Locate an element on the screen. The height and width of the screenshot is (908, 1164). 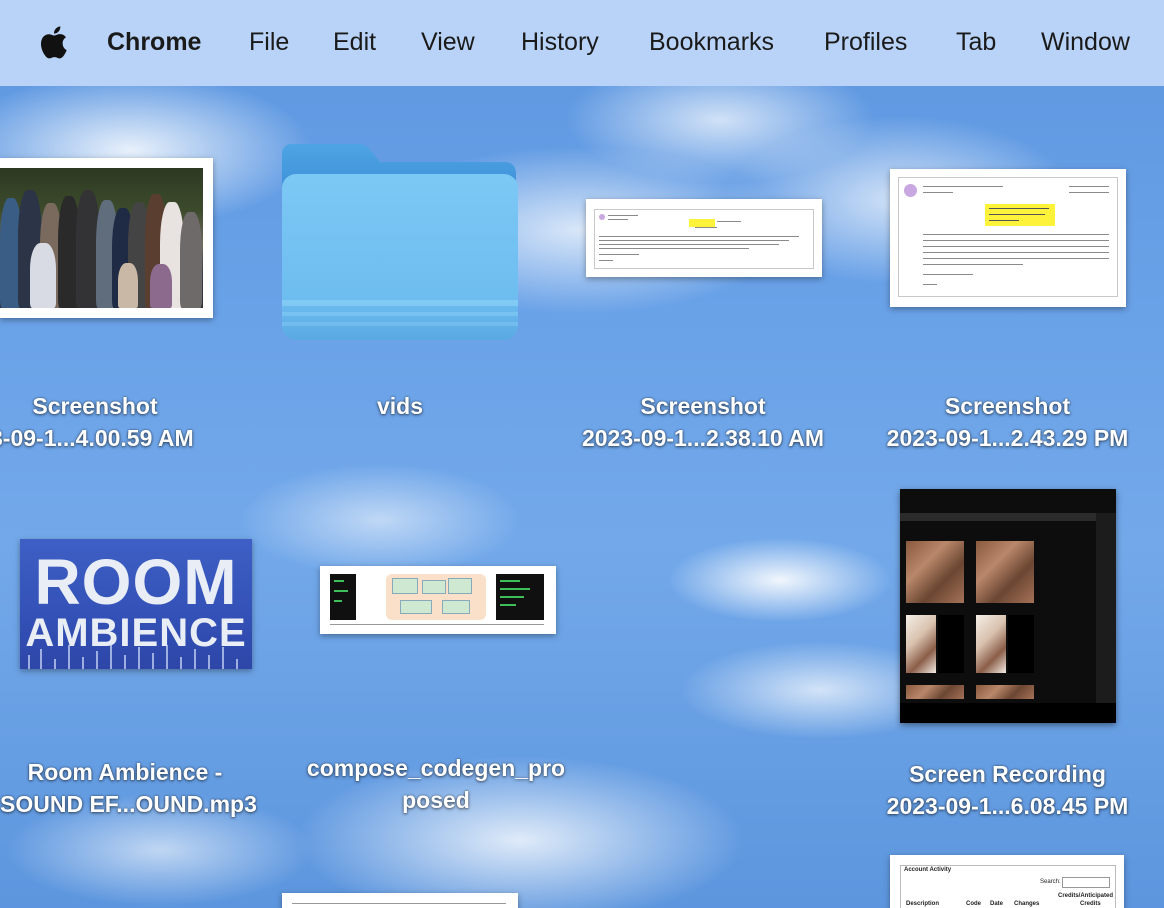
file-name-line1: Room Ambience - is located at coordinates (125, 772).